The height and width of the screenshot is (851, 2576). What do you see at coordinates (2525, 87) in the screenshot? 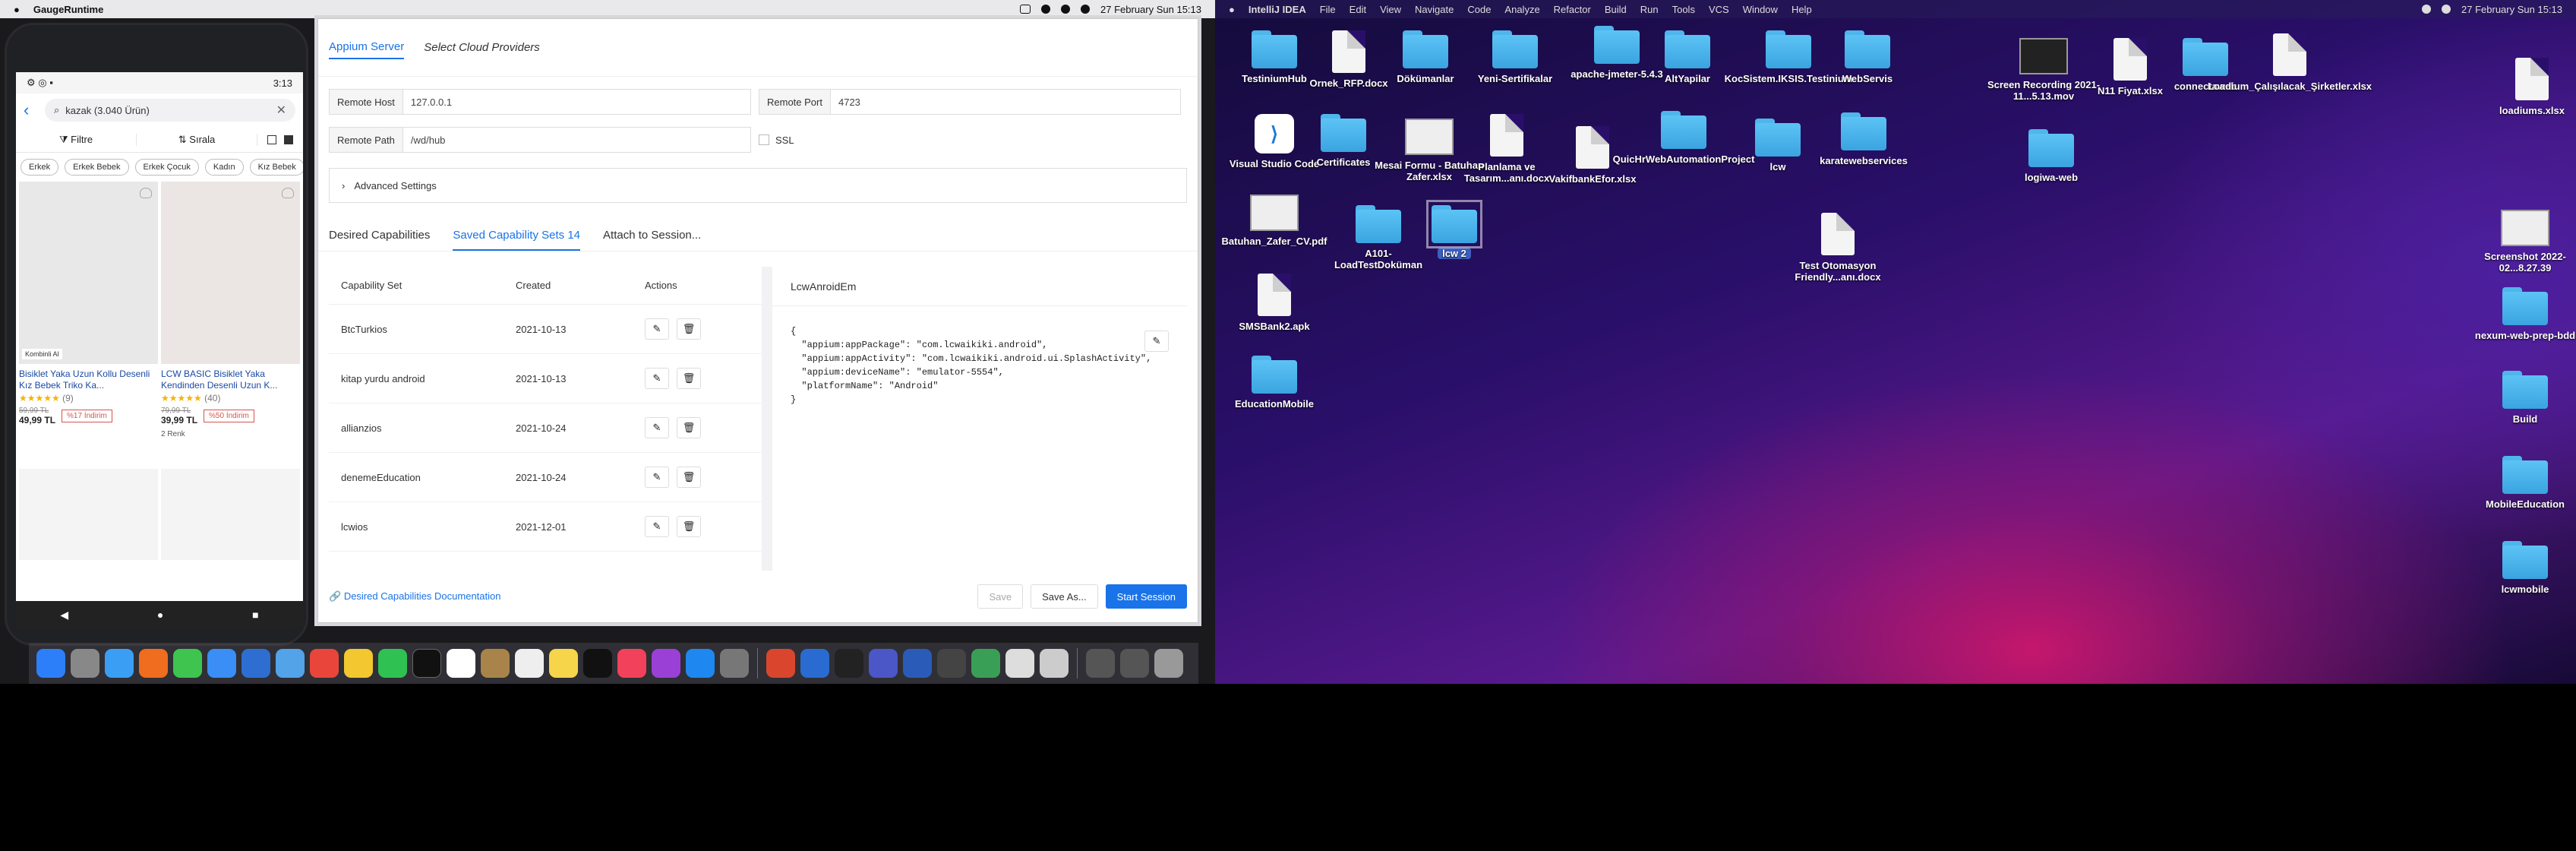
I see `desktop-item: loadiums.xlsx` at bounding box center [2525, 87].